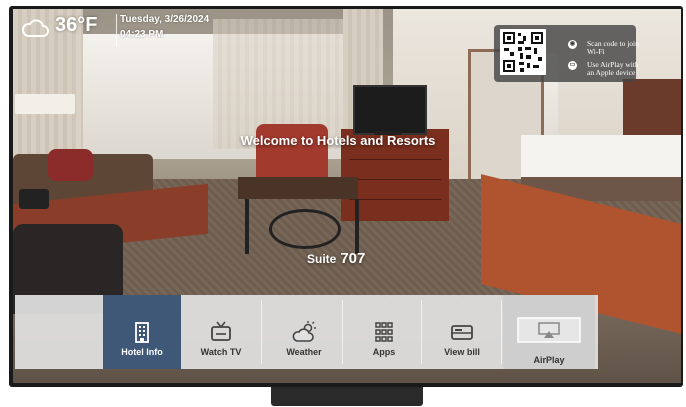 This screenshot has height=407, width=686. I want to click on room-television, so click(390, 110).